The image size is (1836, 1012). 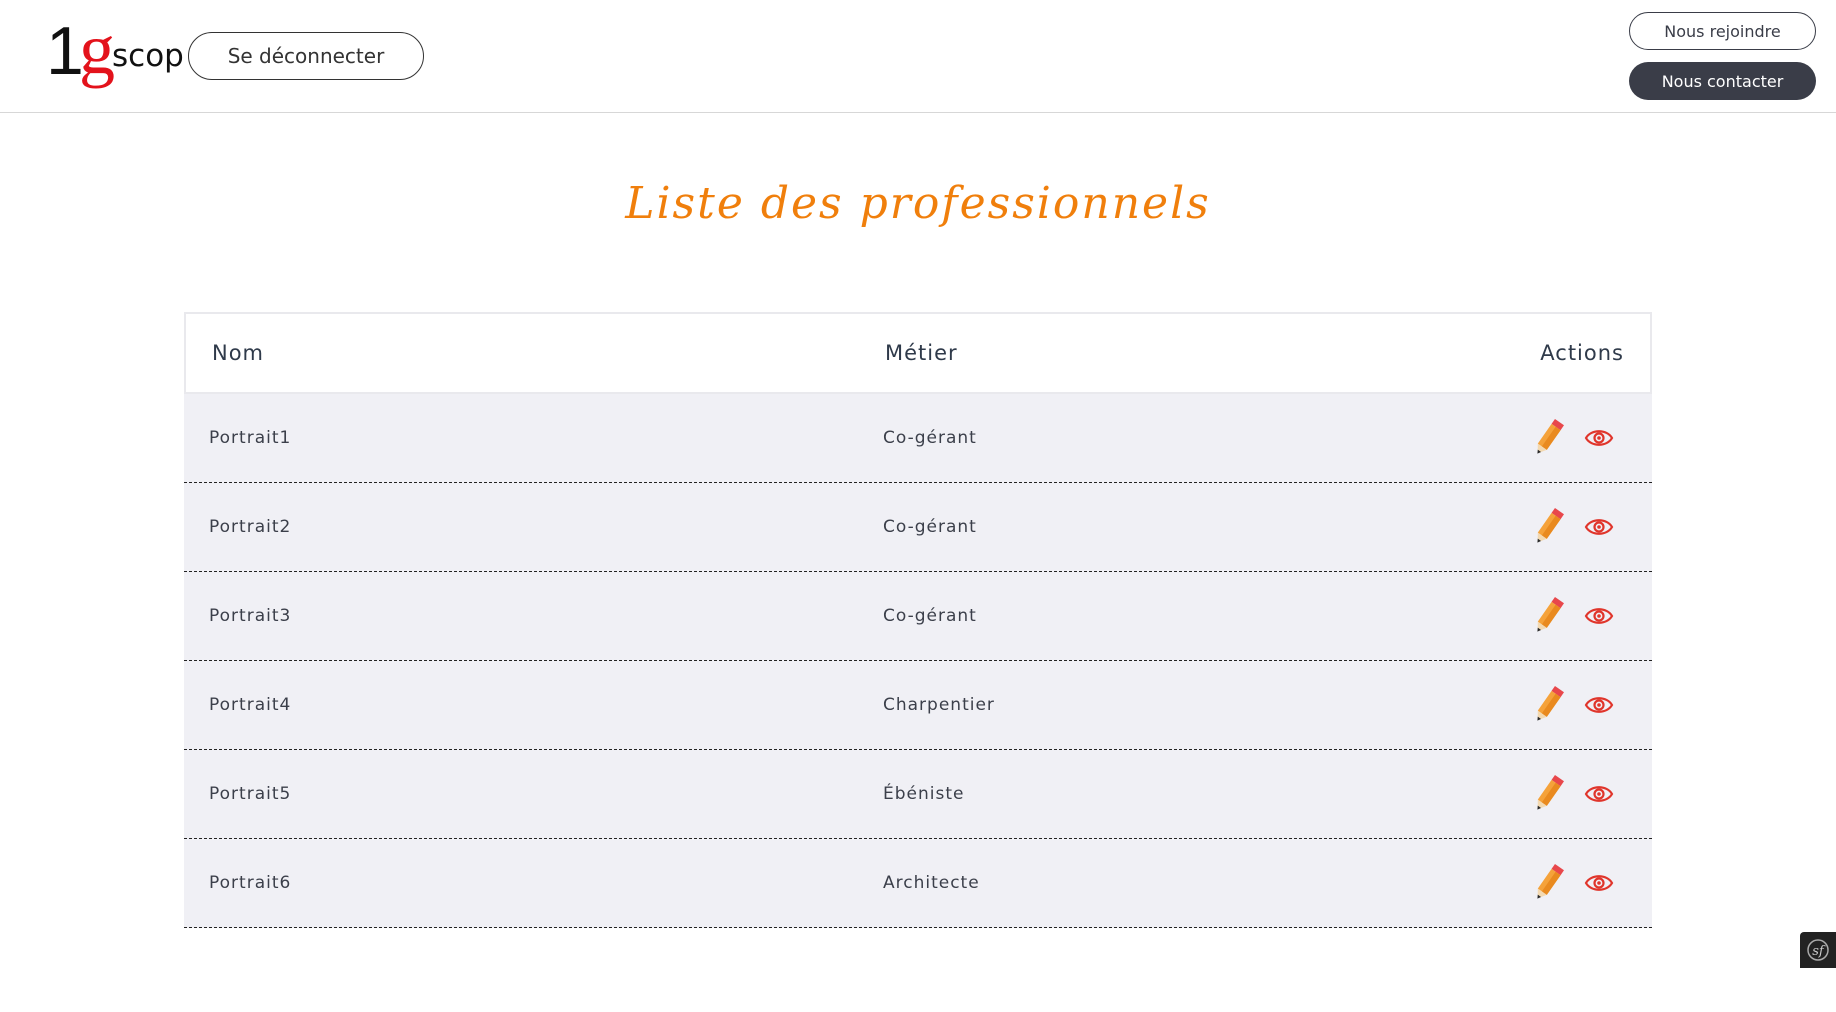 I want to click on logo: 1 g scop, so click(x=115, y=49).